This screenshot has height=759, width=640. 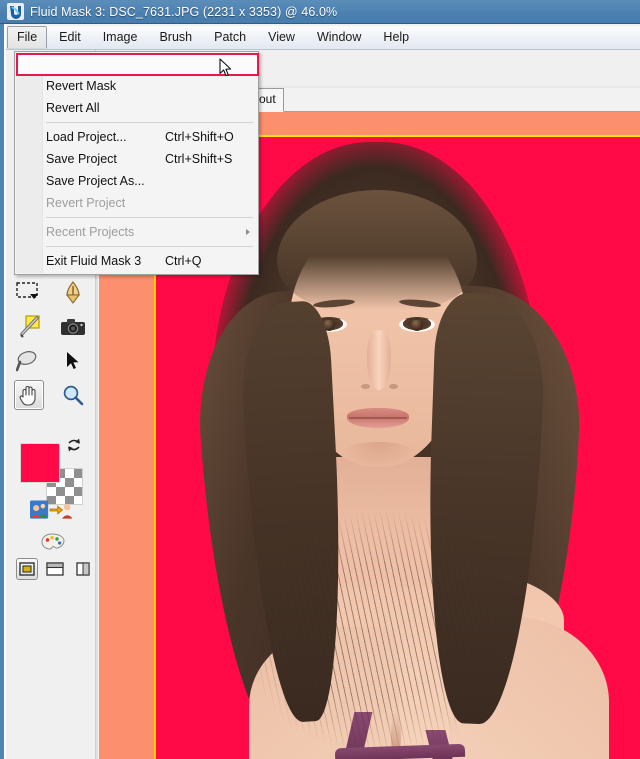 I want to click on pupil-right, so click(x=417, y=325).